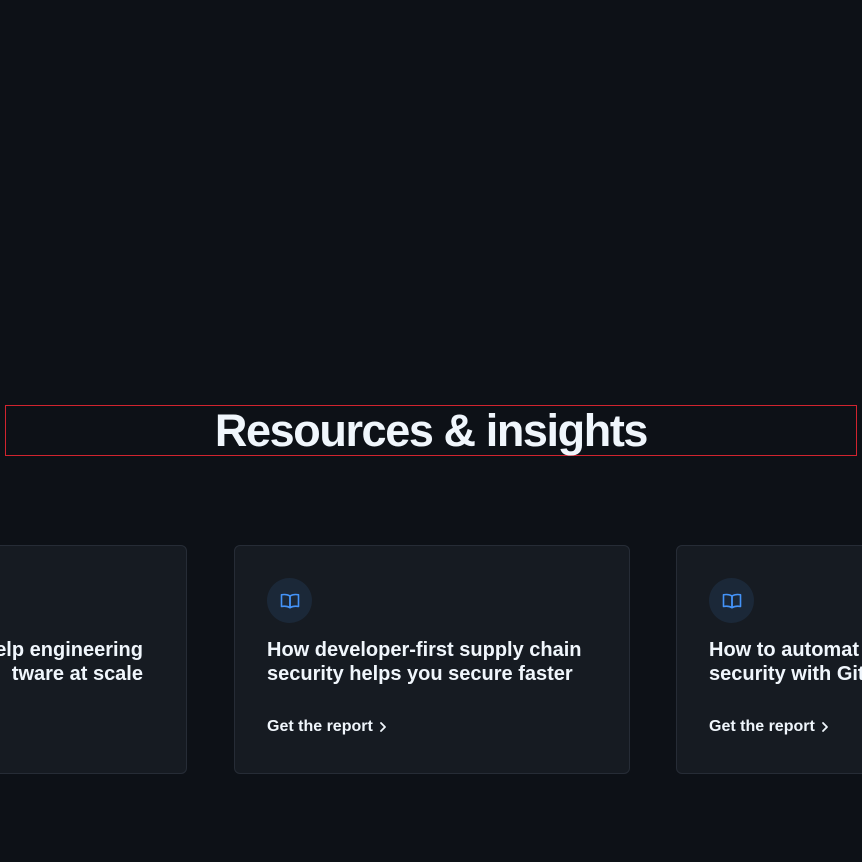  What do you see at coordinates (784, 650) in the screenshot?
I see `card-title-line: How to automat` at bounding box center [784, 650].